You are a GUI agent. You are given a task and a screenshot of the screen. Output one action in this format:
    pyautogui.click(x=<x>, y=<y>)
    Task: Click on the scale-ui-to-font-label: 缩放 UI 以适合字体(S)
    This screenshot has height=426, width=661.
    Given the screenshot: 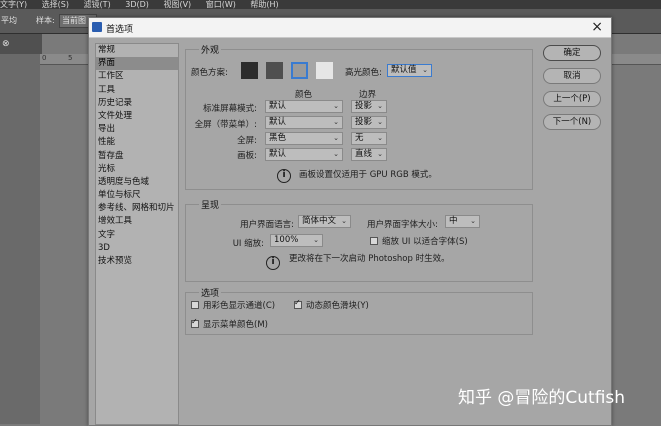 What is the action you would take?
    pyautogui.click(x=425, y=242)
    